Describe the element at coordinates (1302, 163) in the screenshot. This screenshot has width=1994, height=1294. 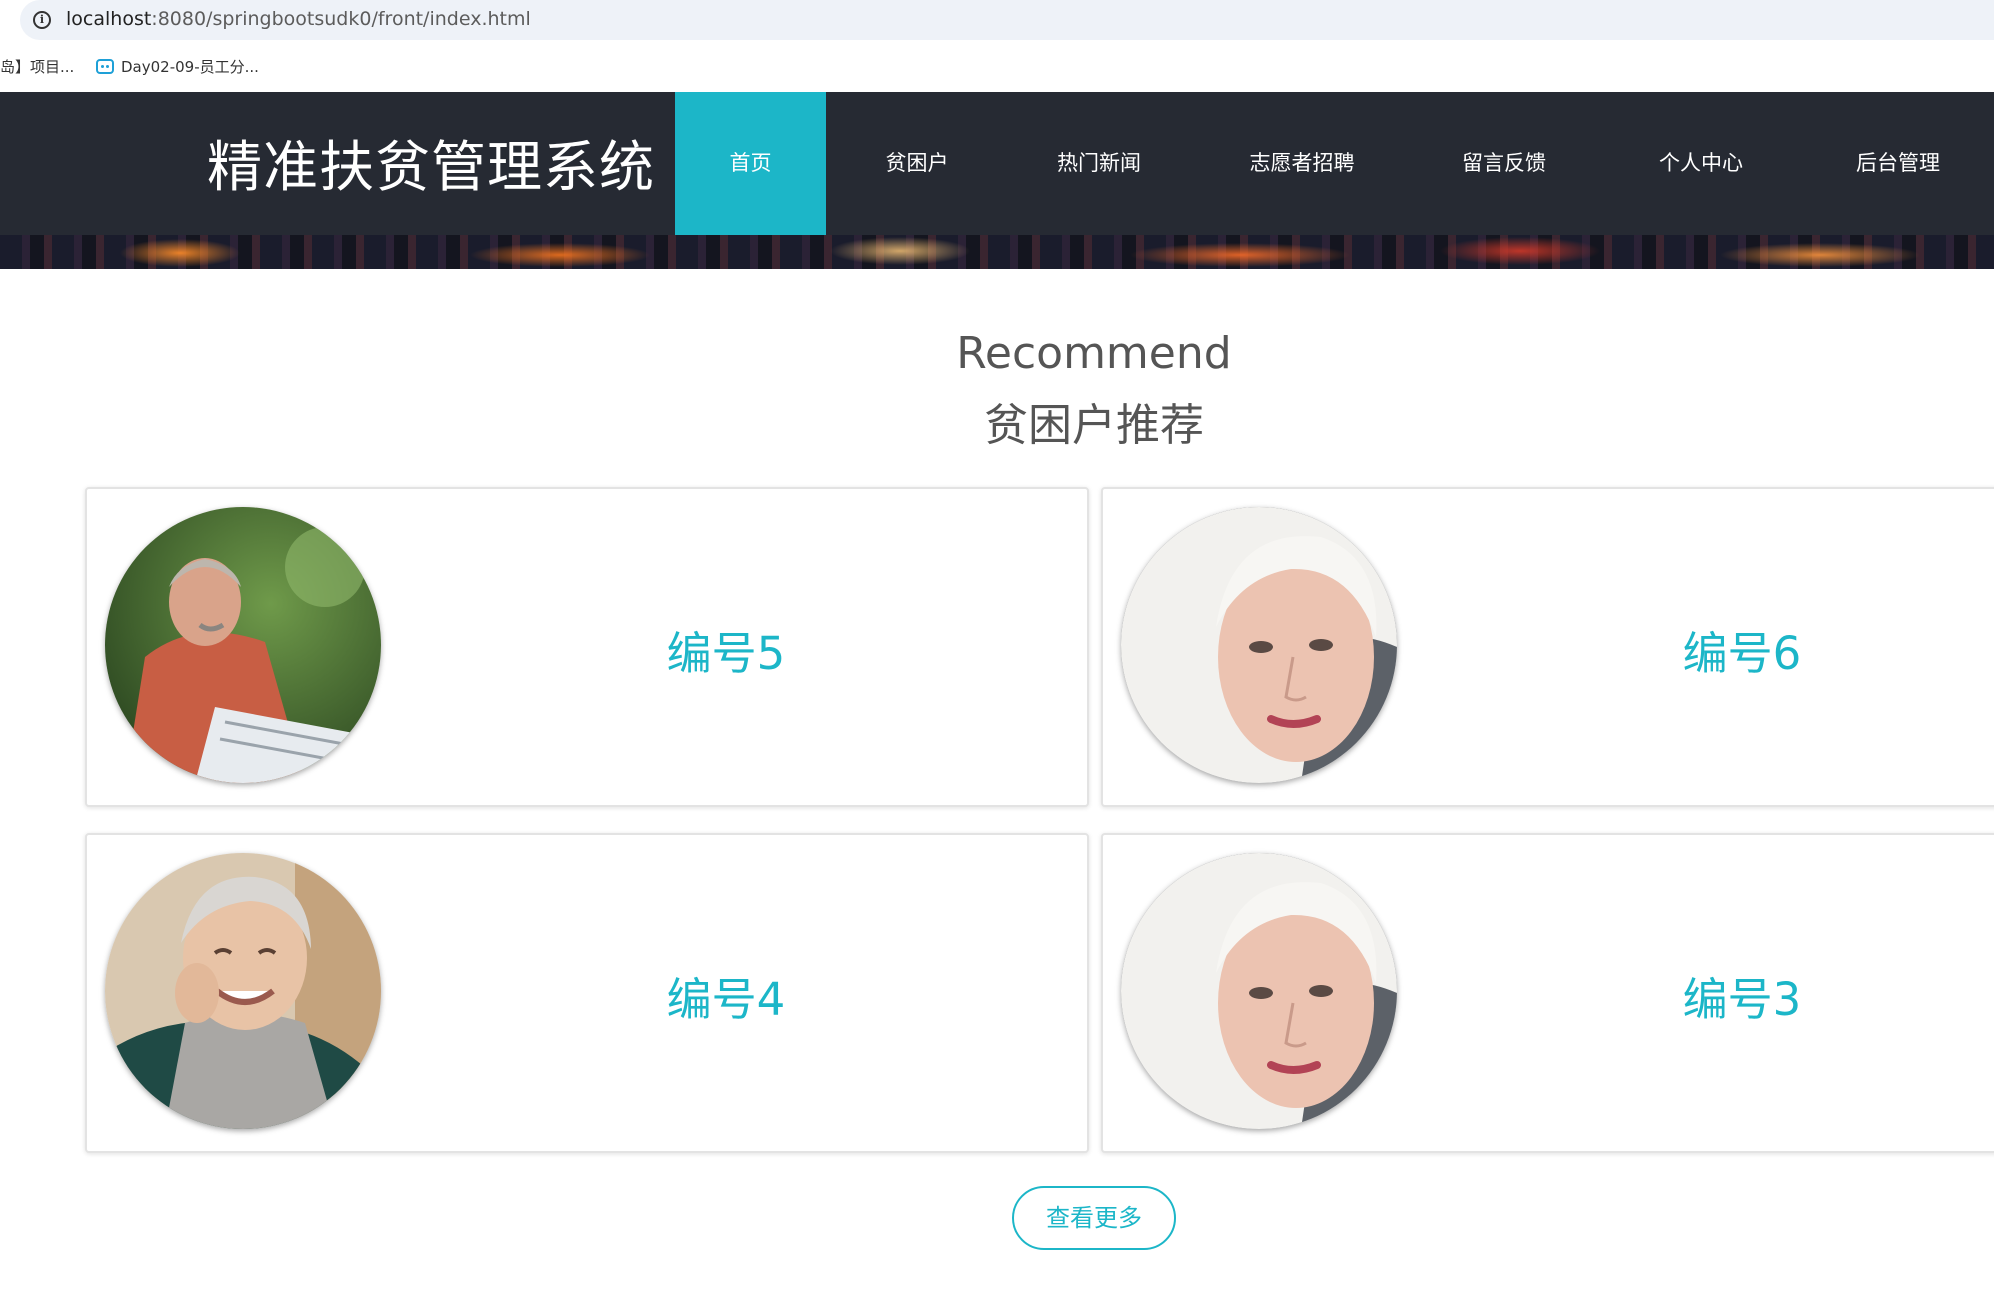
I see `nav-volunteer-recruit: 志愿者招聘` at that location.